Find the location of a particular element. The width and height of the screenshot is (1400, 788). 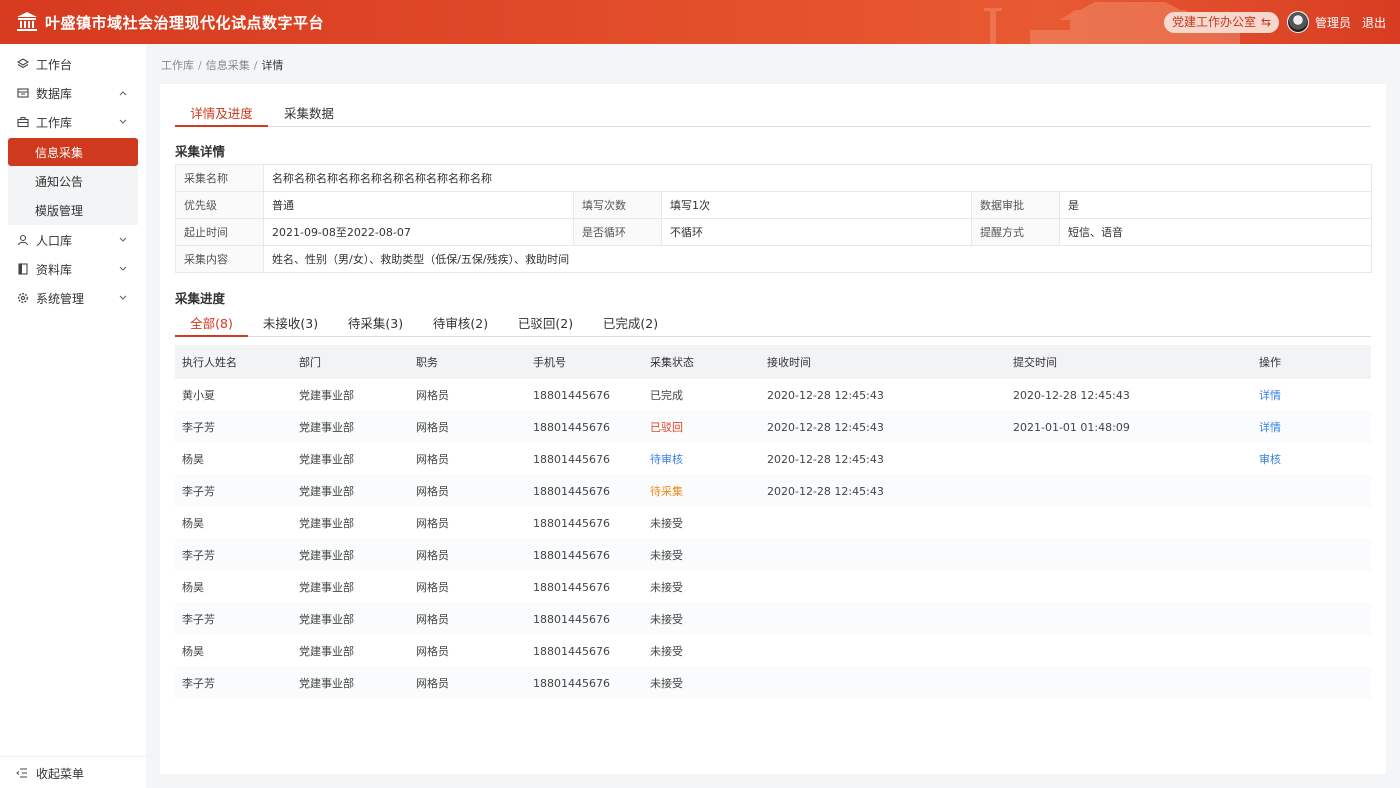

tab-completed: 已完成(2) is located at coordinates (630, 325).